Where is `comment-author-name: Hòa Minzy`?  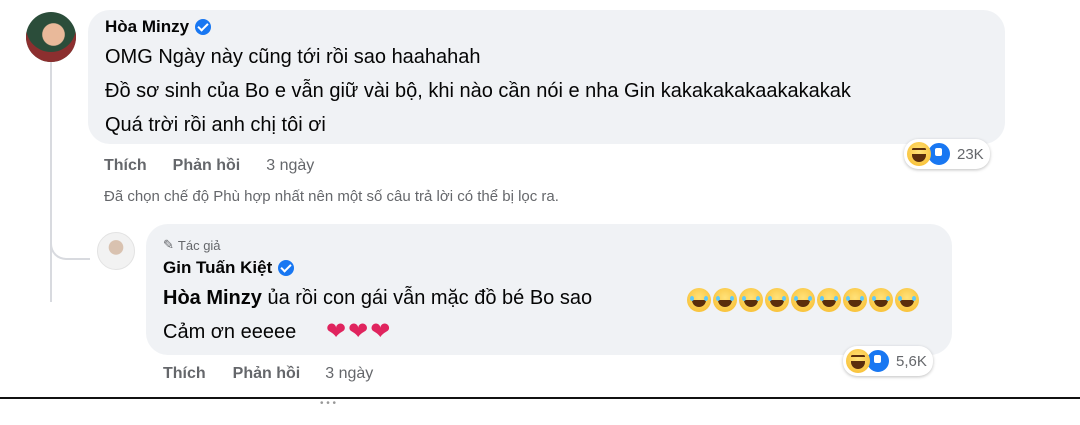
comment-author-name: Hòa Minzy is located at coordinates (147, 27).